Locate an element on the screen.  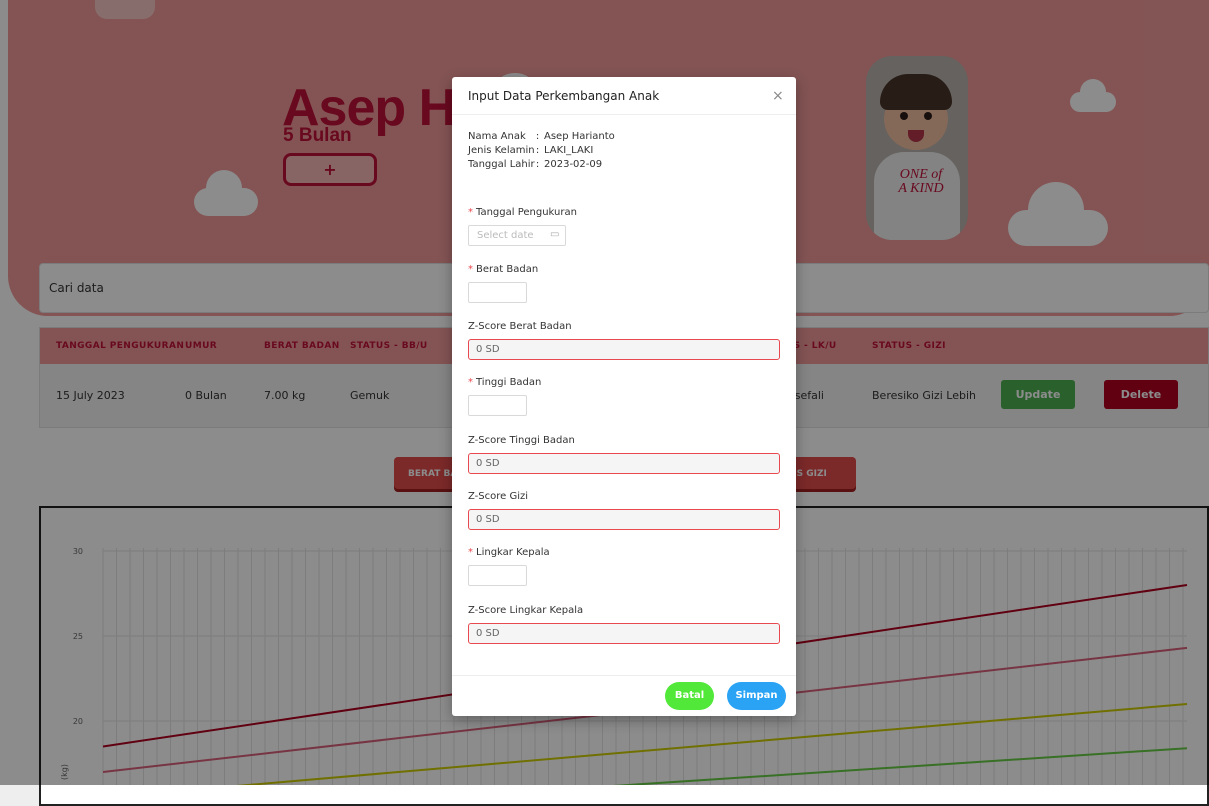
tinggi-badan-input is located at coordinates (497, 405).